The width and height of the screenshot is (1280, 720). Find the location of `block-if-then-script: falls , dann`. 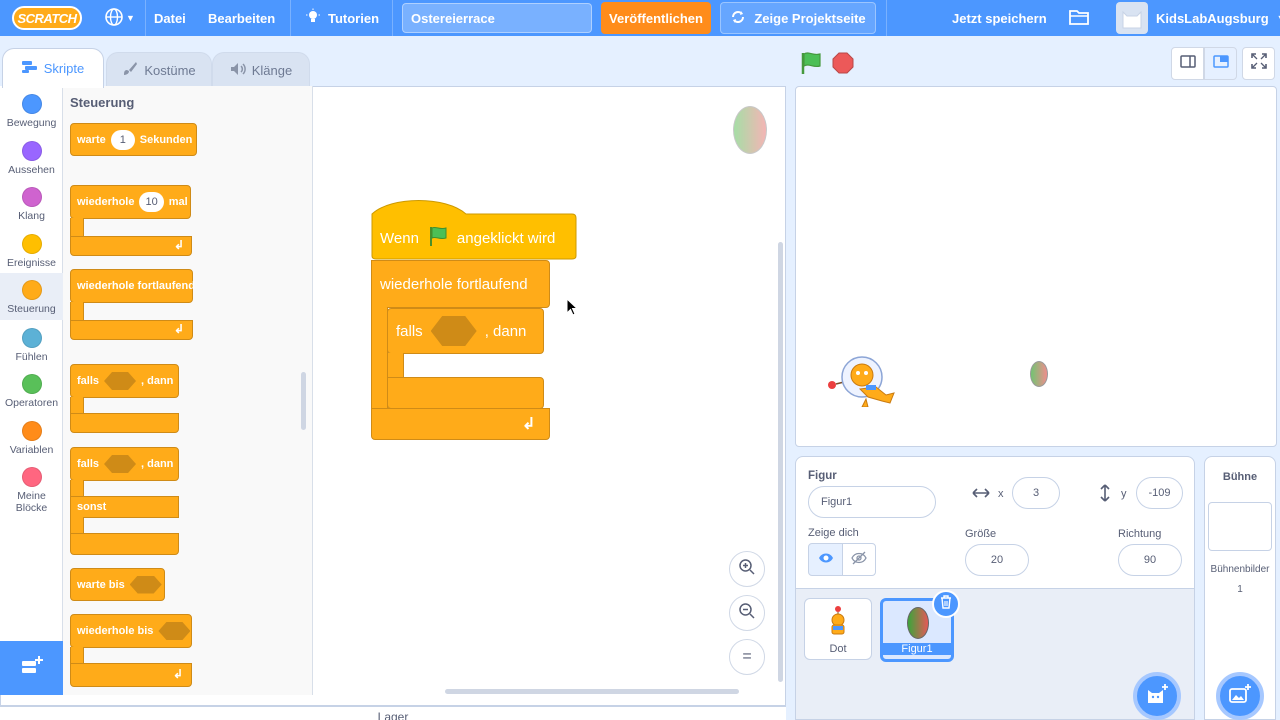

block-if-then-script: falls , dann is located at coordinates (465, 331).